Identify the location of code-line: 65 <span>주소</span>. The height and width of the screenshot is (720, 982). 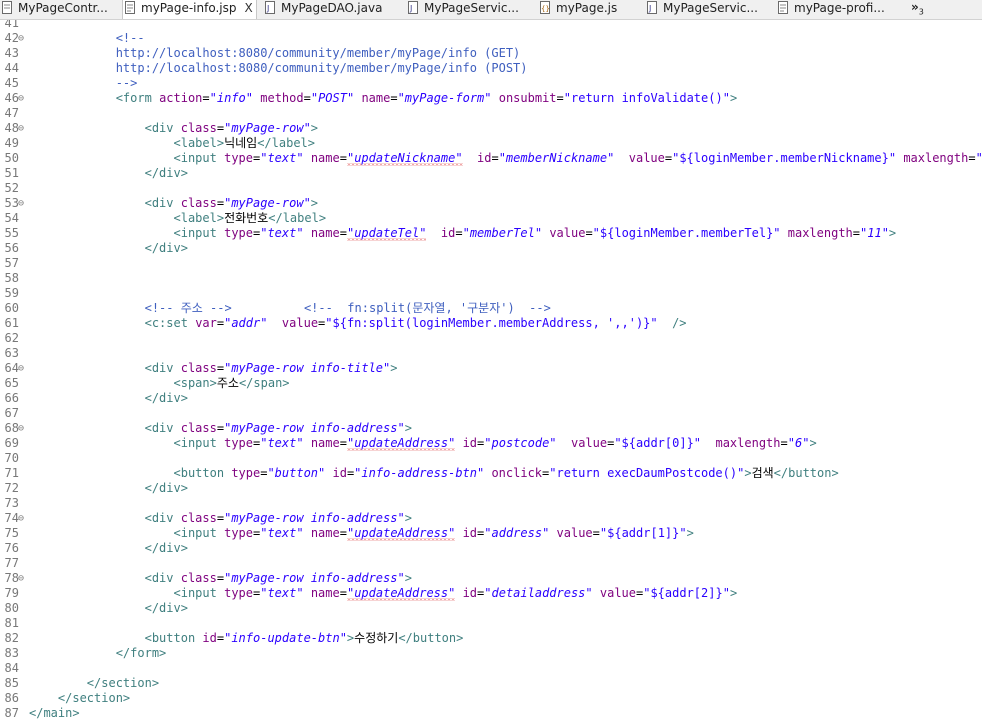
(491, 383).